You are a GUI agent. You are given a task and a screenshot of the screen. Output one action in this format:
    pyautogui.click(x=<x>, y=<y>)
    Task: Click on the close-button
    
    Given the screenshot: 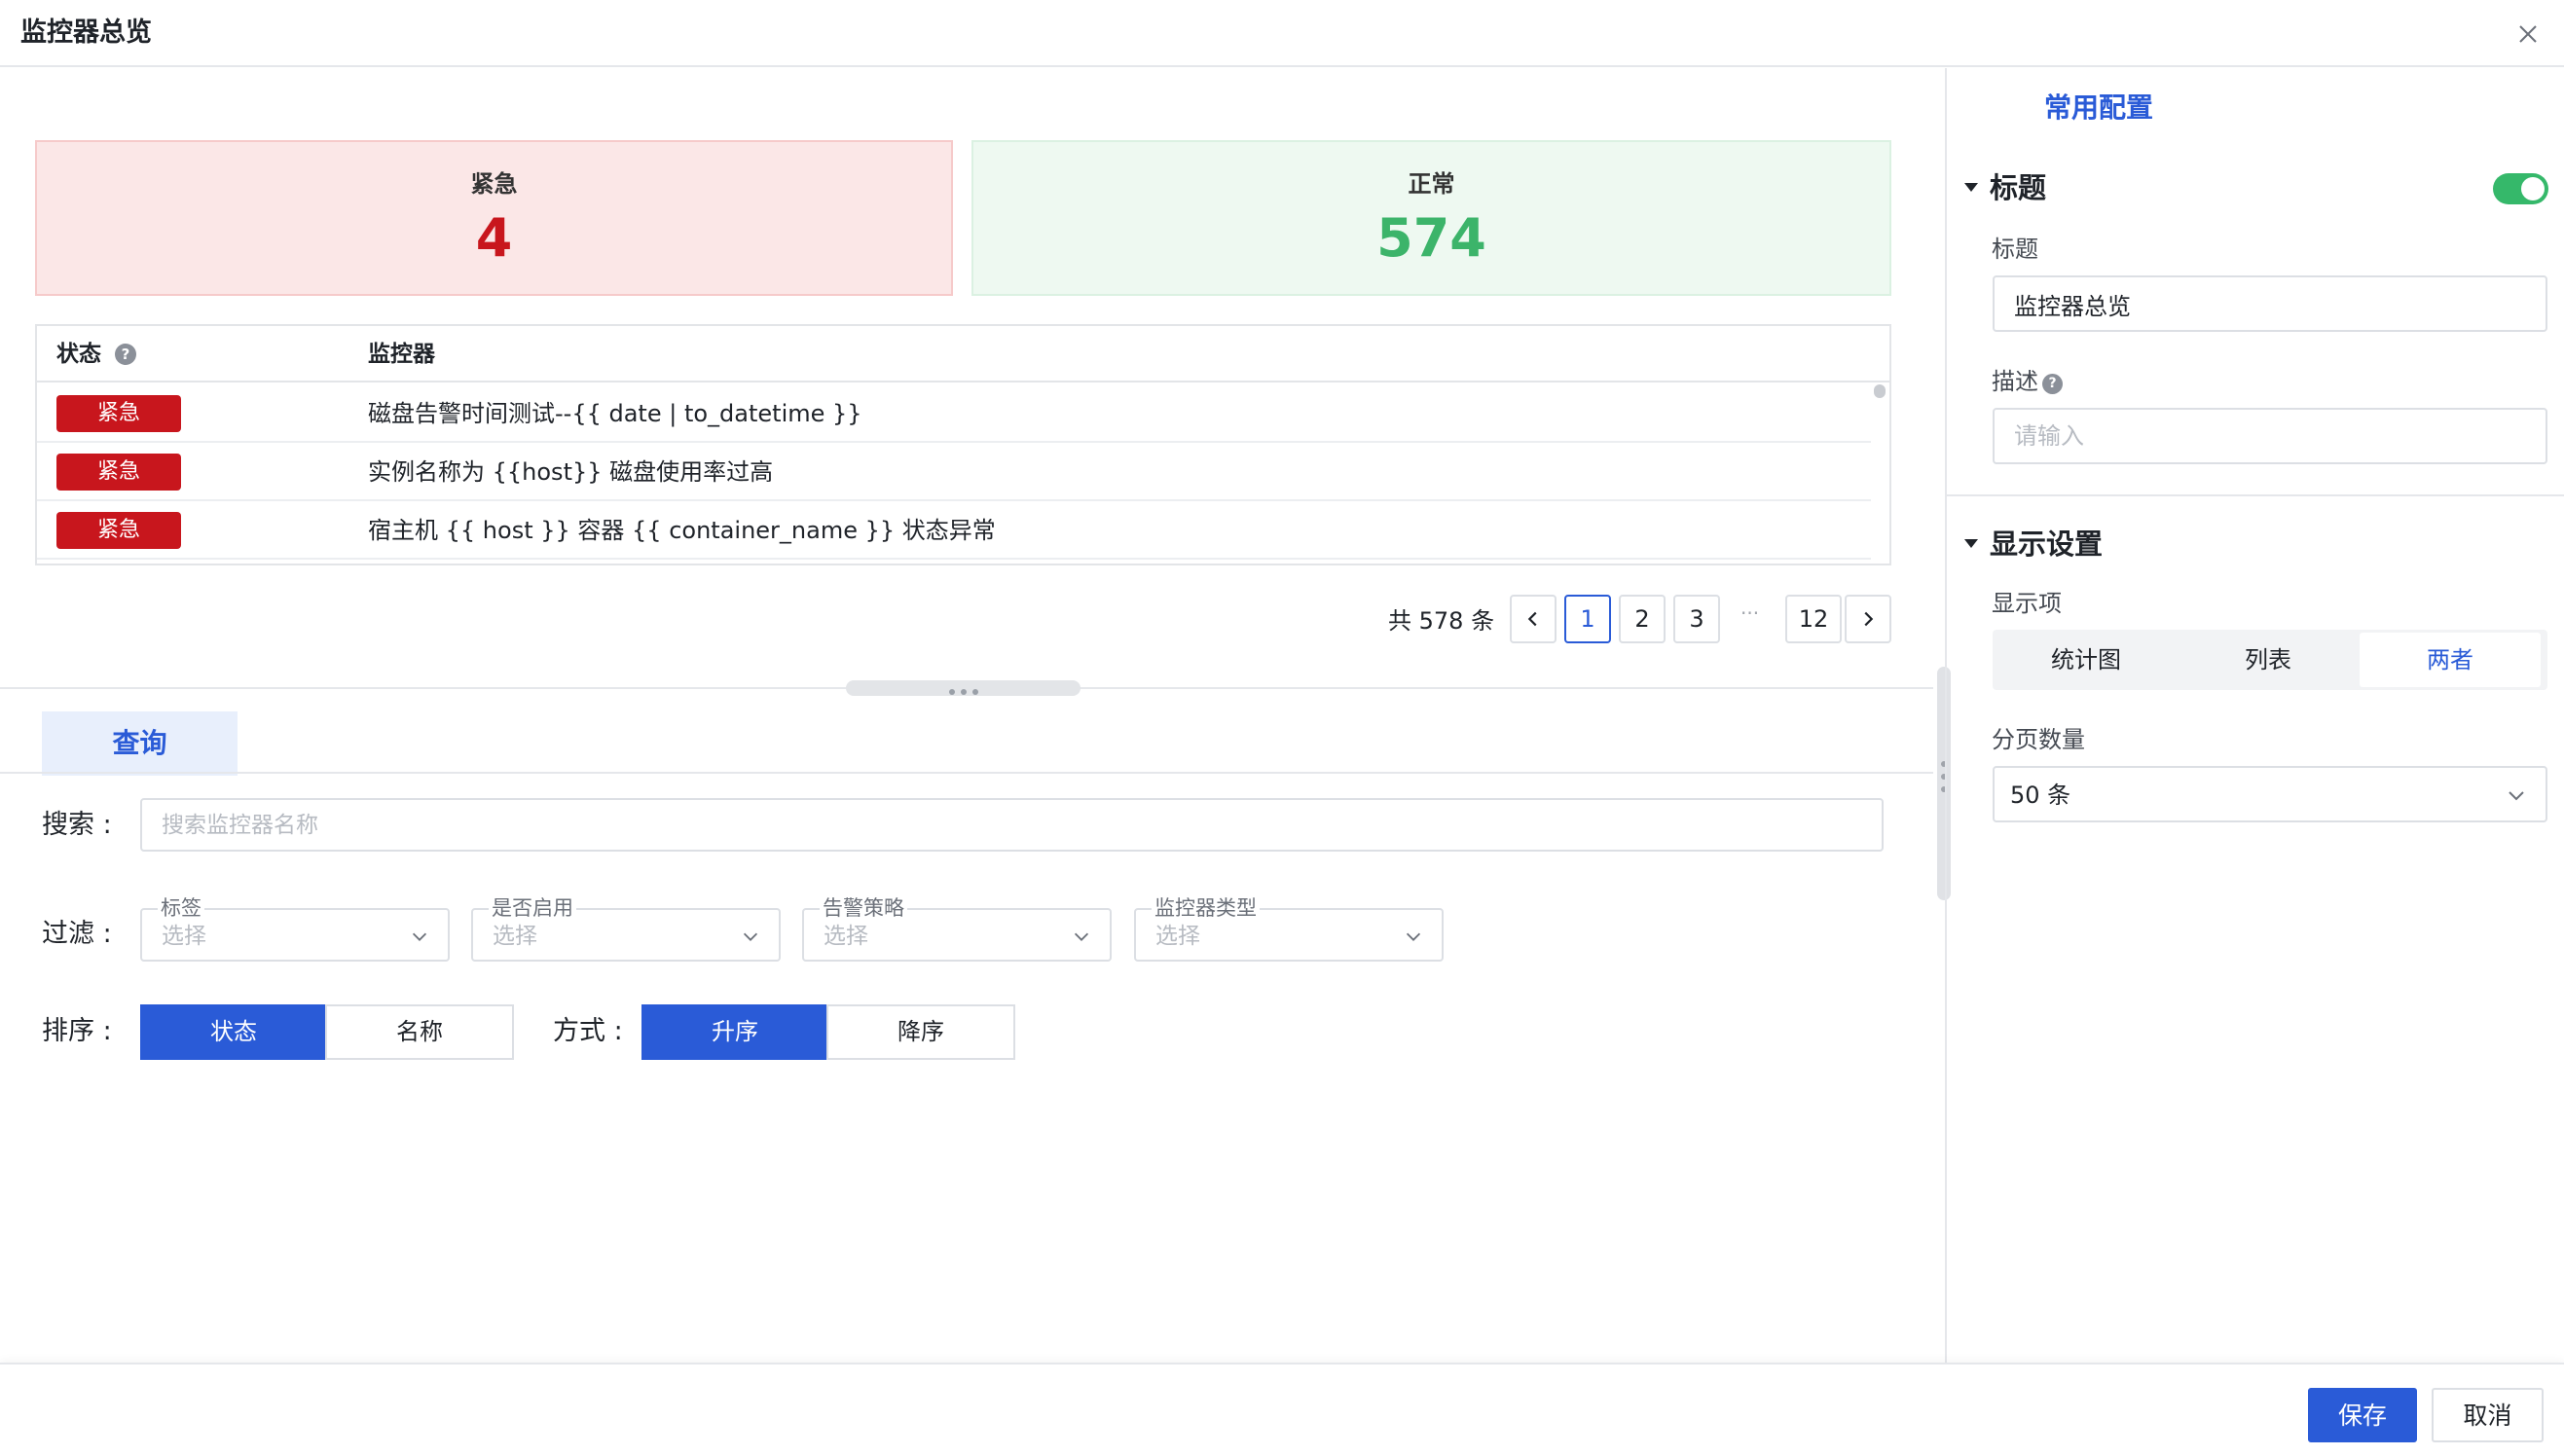 What is the action you would take?
    pyautogui.click(x=2528, y=34)
    